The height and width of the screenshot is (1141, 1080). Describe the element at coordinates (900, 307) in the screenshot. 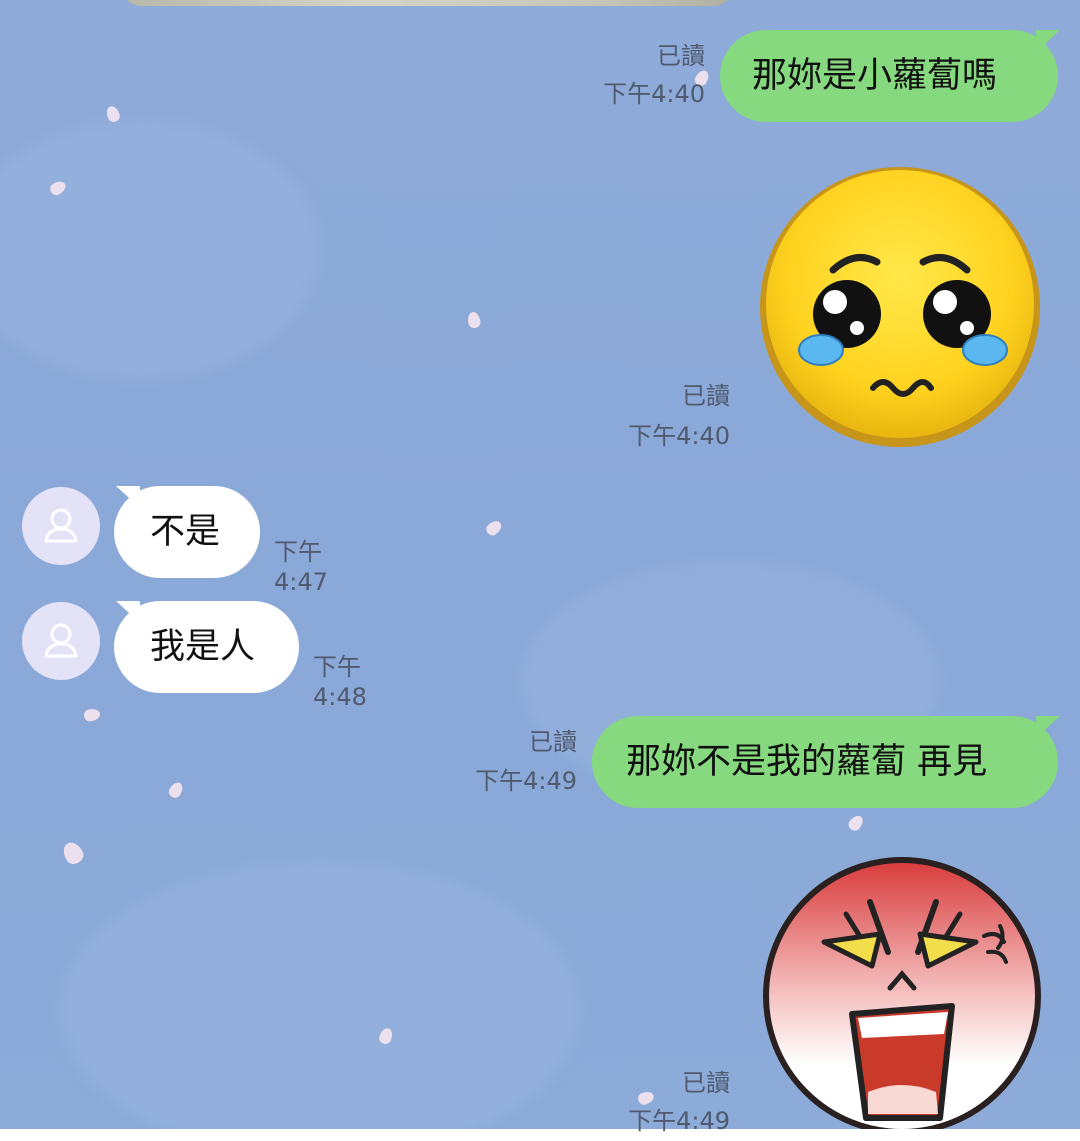

I see `pleading-crying-face-icon` at that location.